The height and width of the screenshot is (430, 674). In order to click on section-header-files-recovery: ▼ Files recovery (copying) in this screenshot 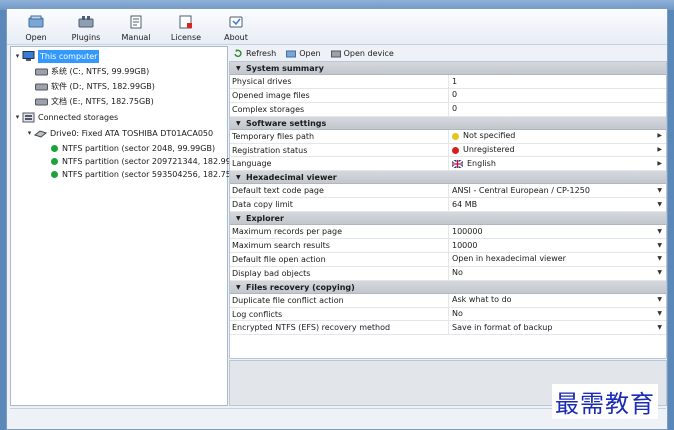, I will do `click(448, 287)`.